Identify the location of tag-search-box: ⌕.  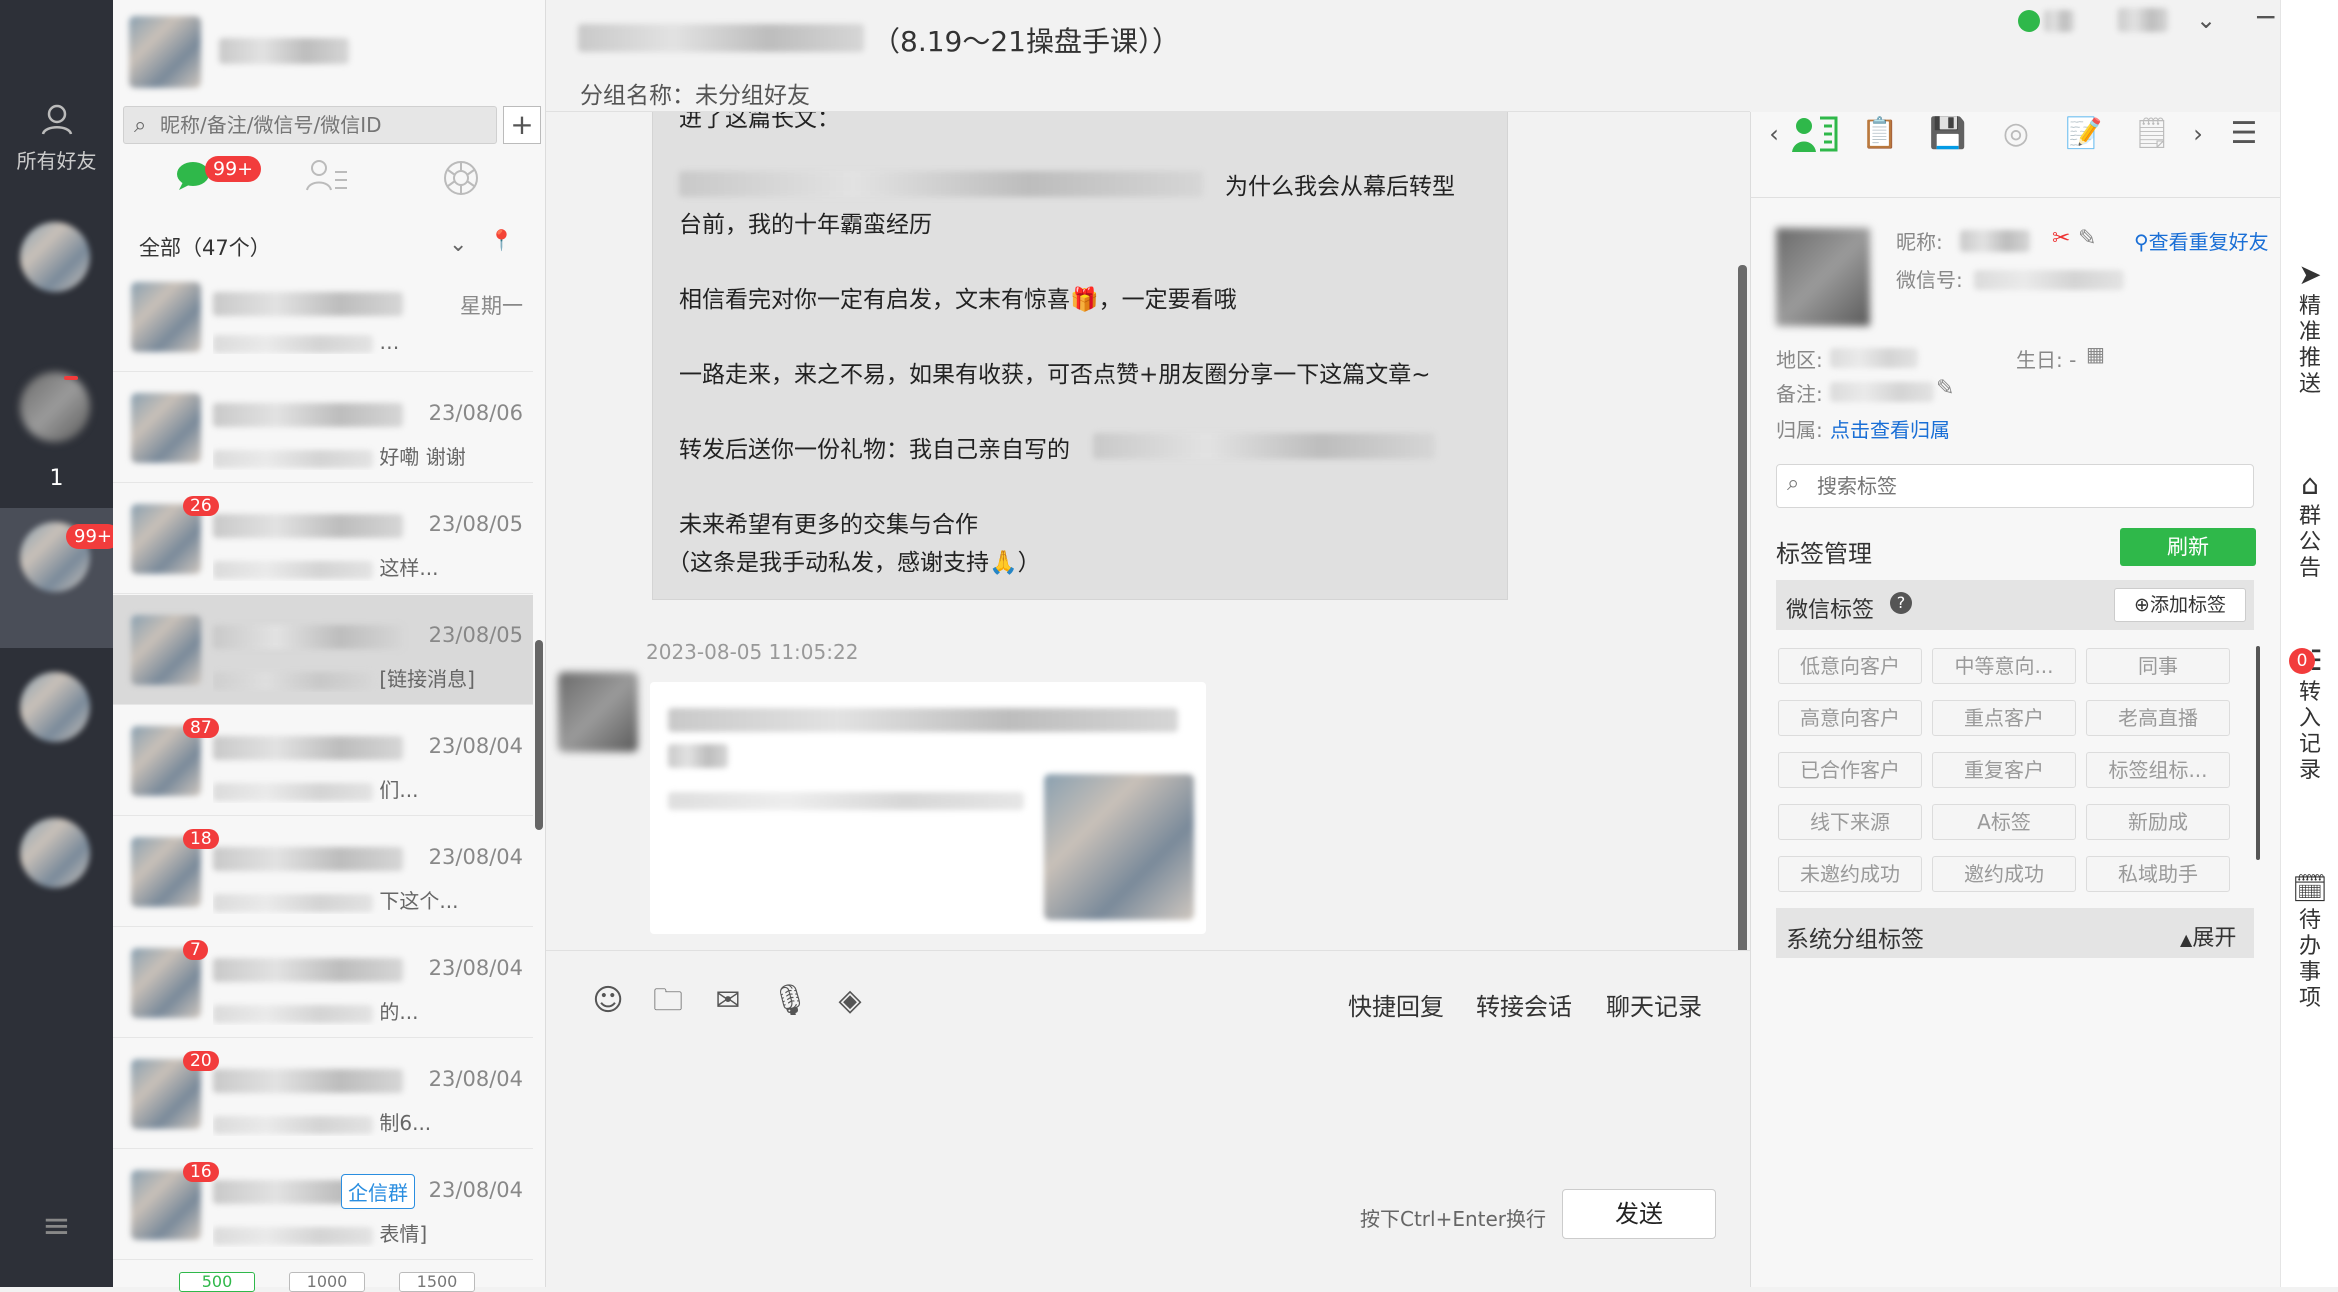
(2015, 486).